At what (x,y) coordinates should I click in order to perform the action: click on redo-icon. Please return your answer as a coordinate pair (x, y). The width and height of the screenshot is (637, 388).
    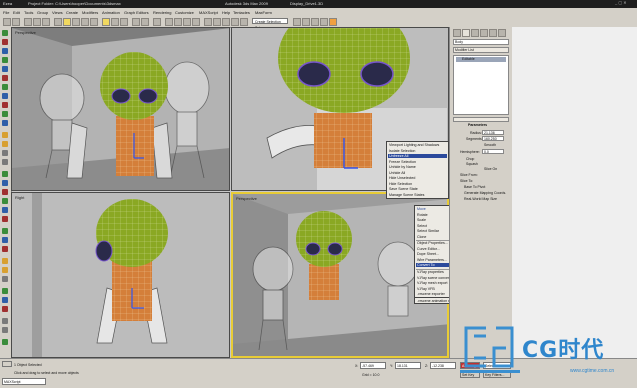
    Looking at the image, I should click on (16, 22).